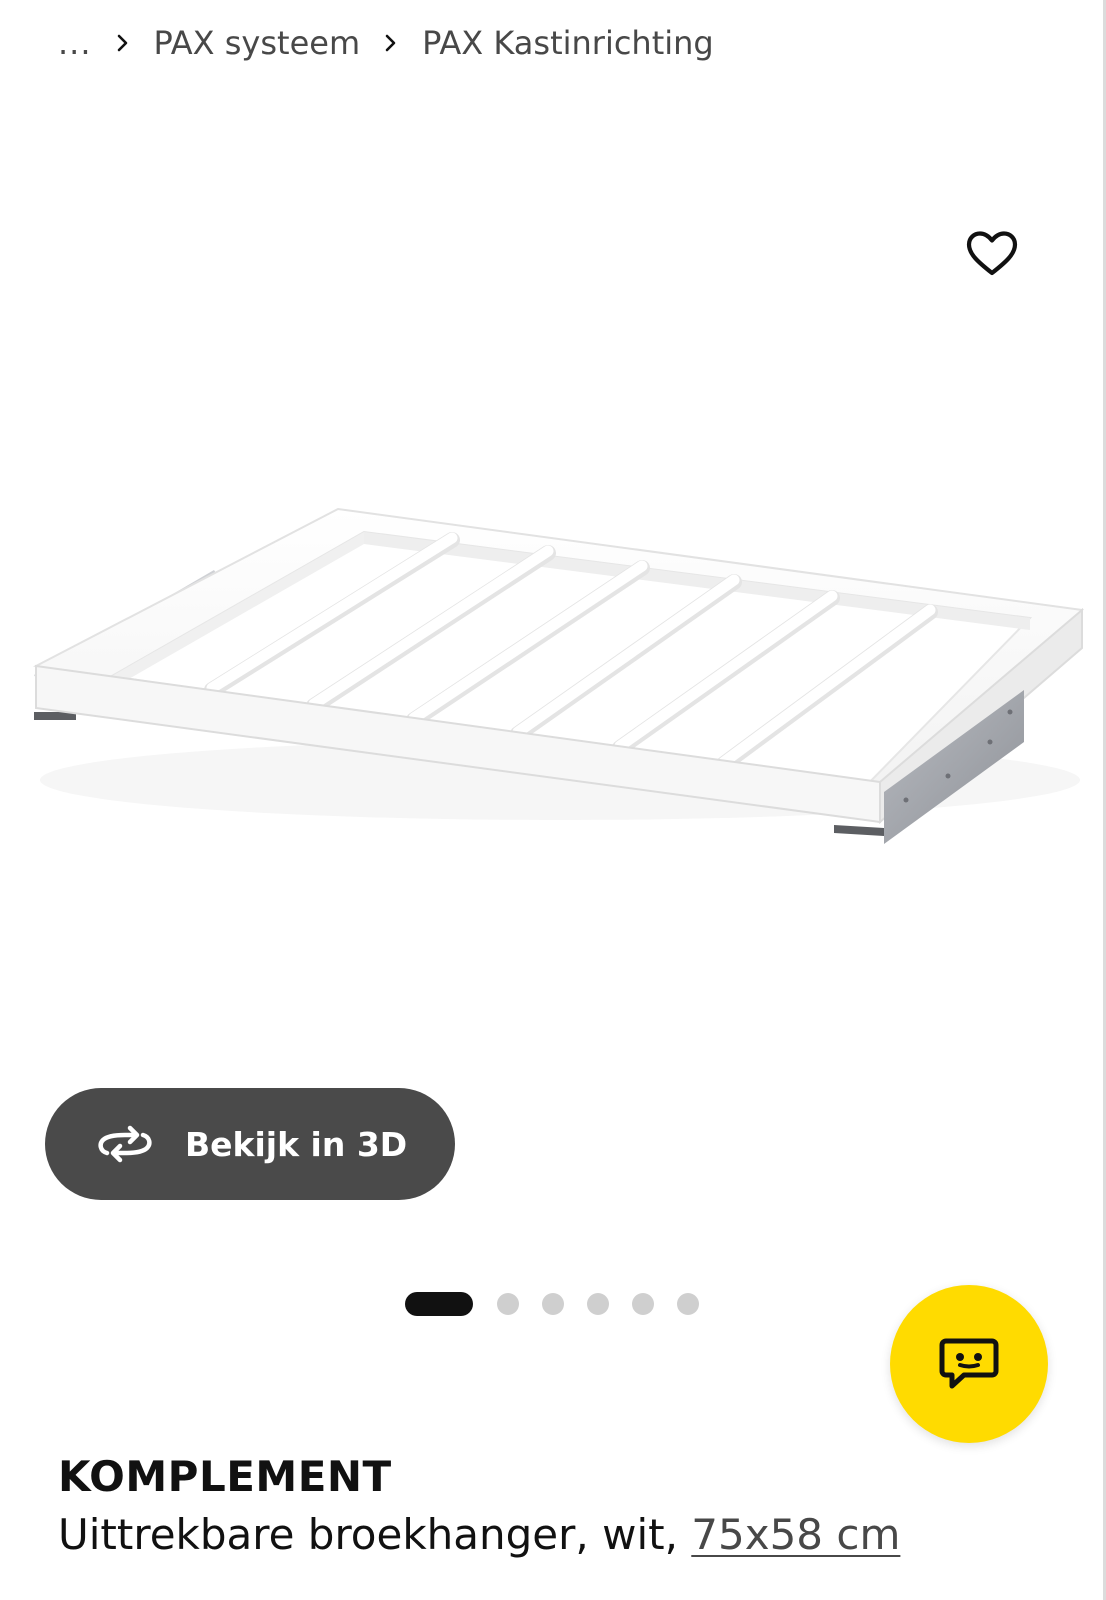 The image size is (1106, 1600). I want to click on view-in-3d-button: Bekijk in 3D, so click(250, 1144).